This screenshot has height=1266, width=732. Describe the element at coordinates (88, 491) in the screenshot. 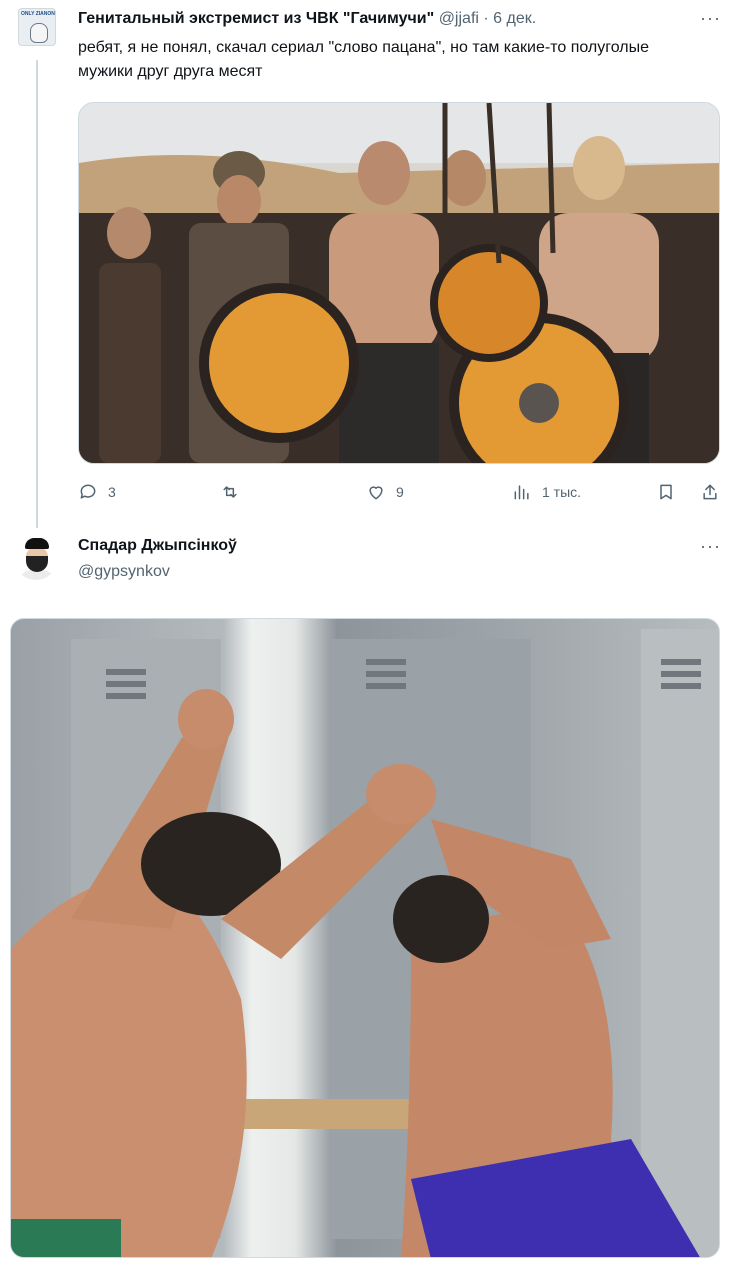

I see `reply-icon` at that location.